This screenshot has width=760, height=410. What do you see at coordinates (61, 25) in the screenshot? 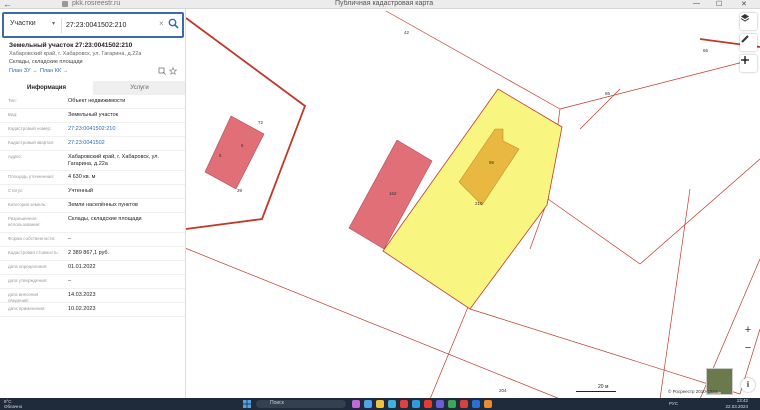
I see `divider` at bounding box center [61, 25].